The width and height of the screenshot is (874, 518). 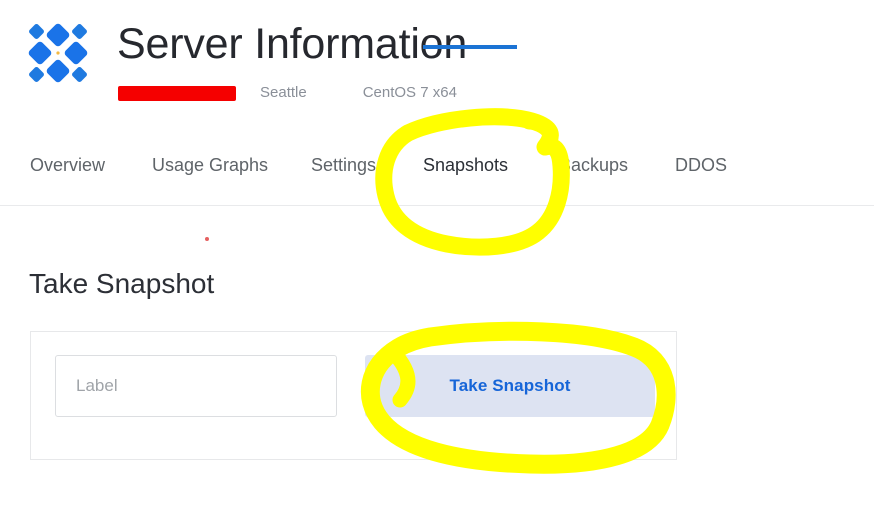 What do you see at coordinates (437, 205) in the screenshot?
I see `tab-bar-divider` at bounding box center [437, 205].